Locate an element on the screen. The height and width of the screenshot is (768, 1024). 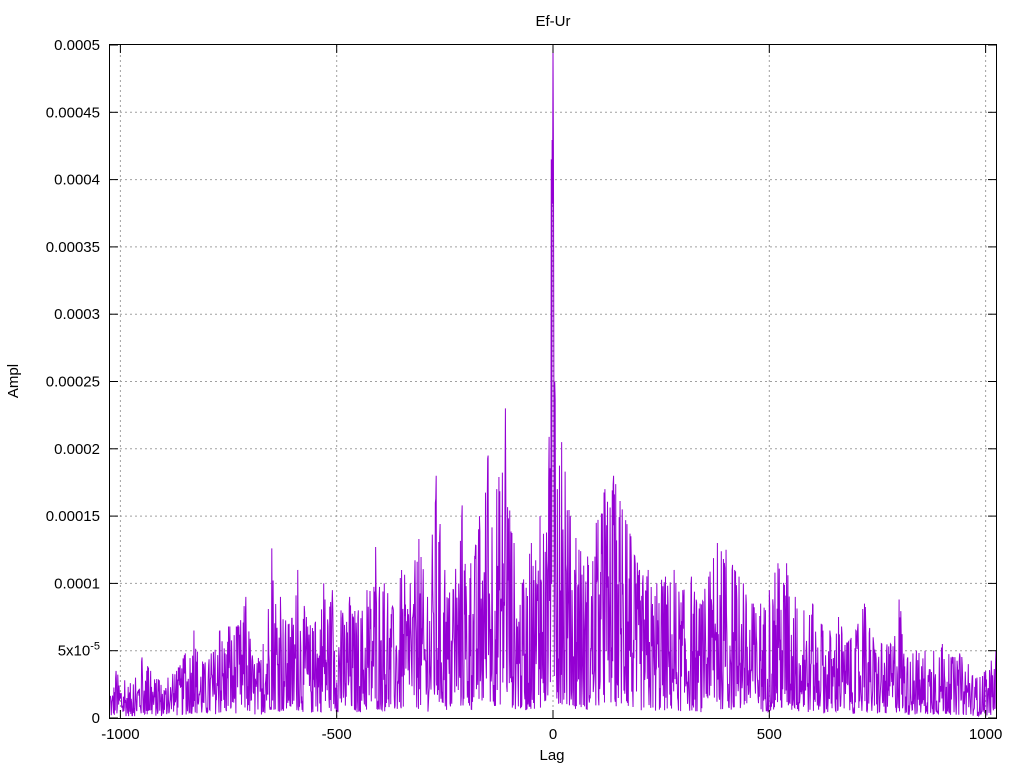
y-tick-label: 0.0001 is located at coordinates (77, 583).